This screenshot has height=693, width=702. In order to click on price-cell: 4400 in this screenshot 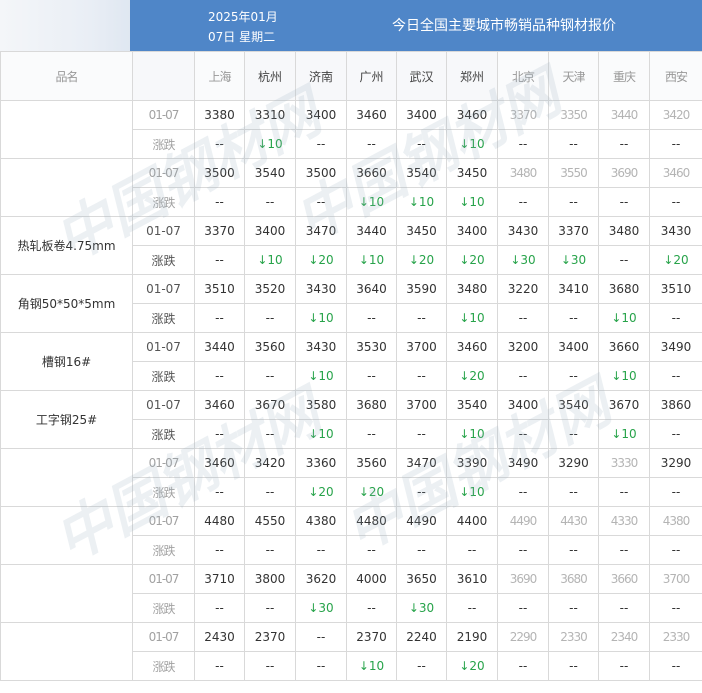, I will do `click(472, 521)`.